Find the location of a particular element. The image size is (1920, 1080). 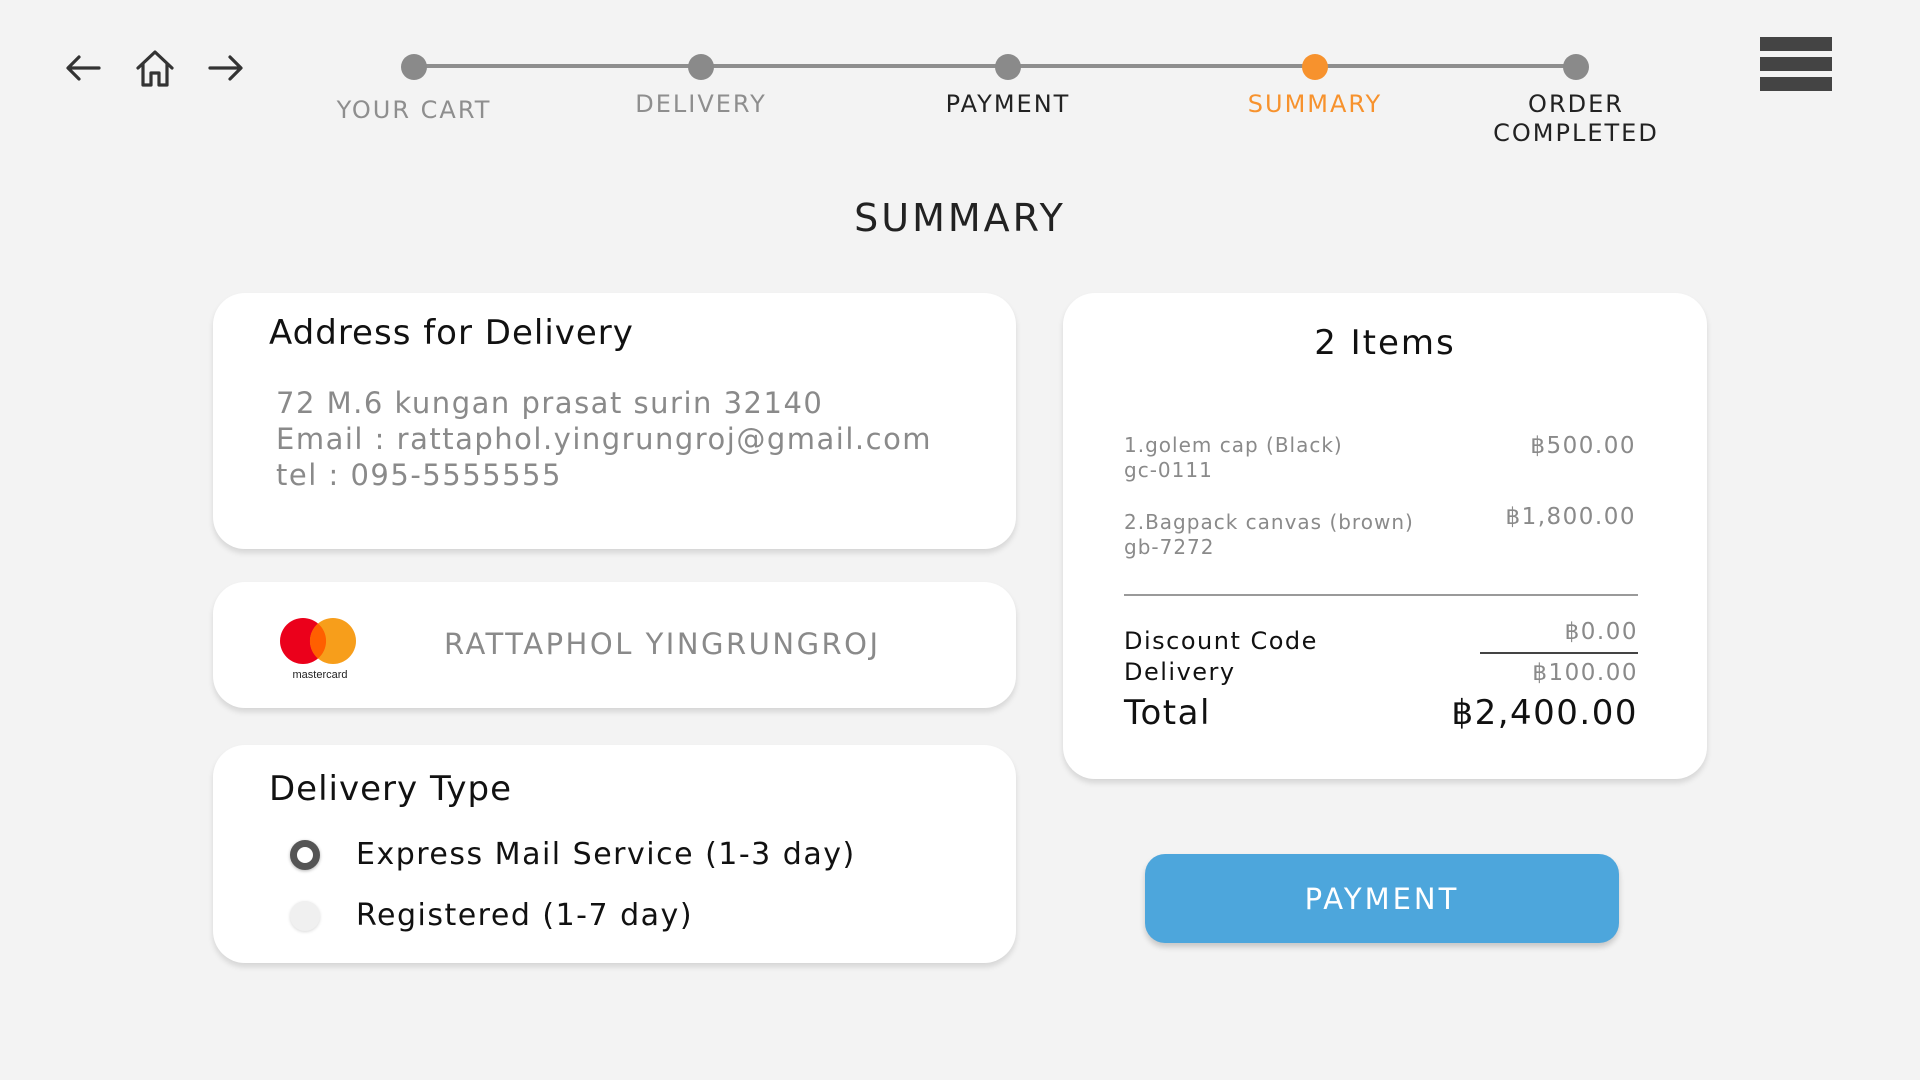

item-sku: gb-7272 is located at coordinates (1169, 547).